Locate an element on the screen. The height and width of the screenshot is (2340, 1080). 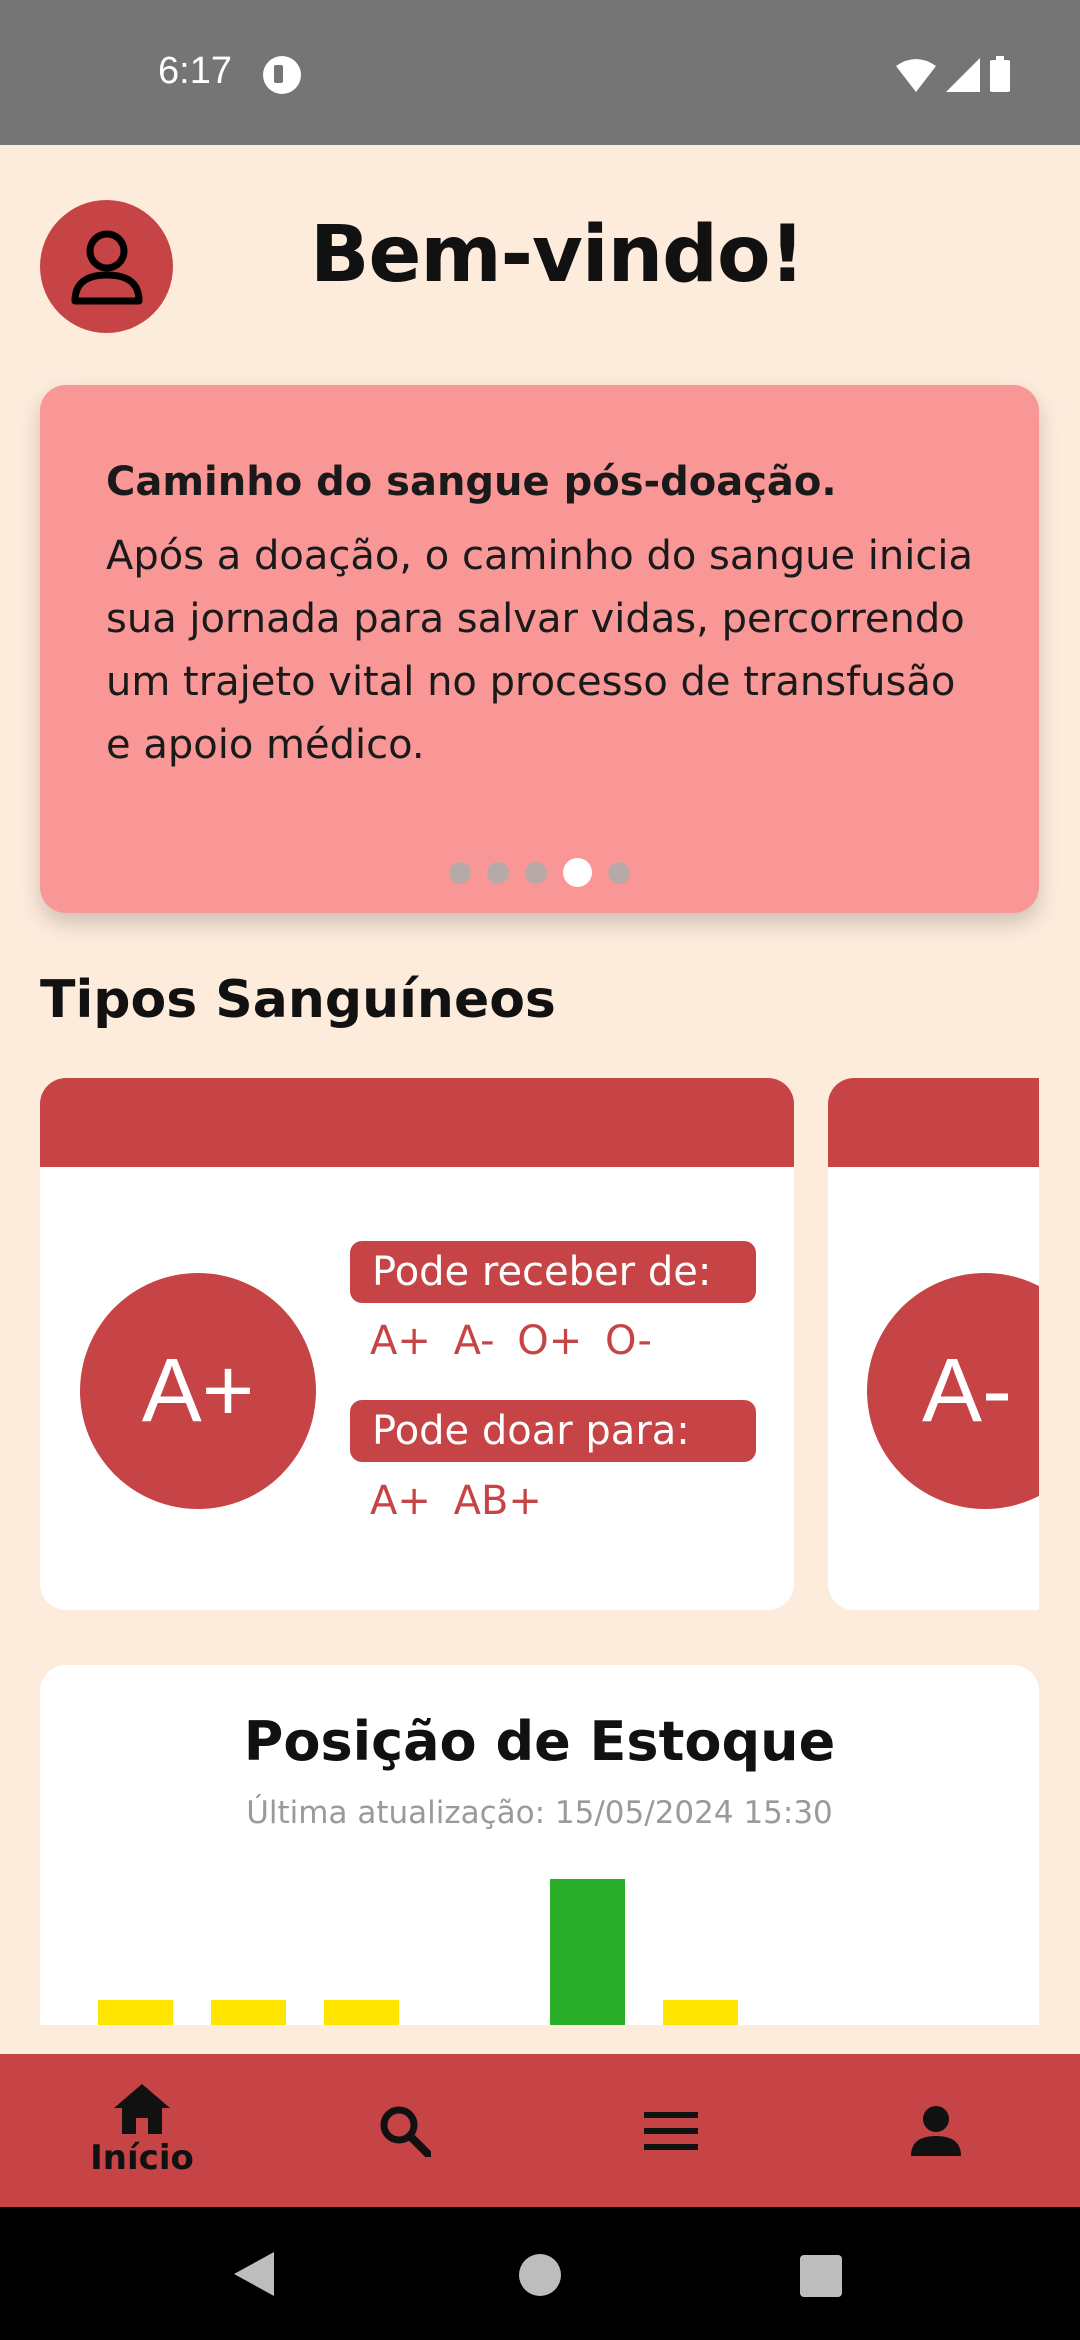
person-outline-icon is located at coordinates (106, 267).